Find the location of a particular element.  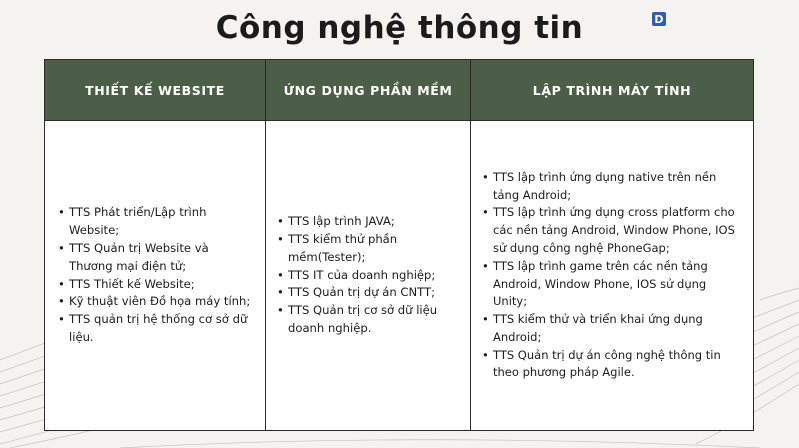

list-item: TTS Quản trị cơ sở dữ liệu doanh nghiệp. is located at coordinates (368, 320).